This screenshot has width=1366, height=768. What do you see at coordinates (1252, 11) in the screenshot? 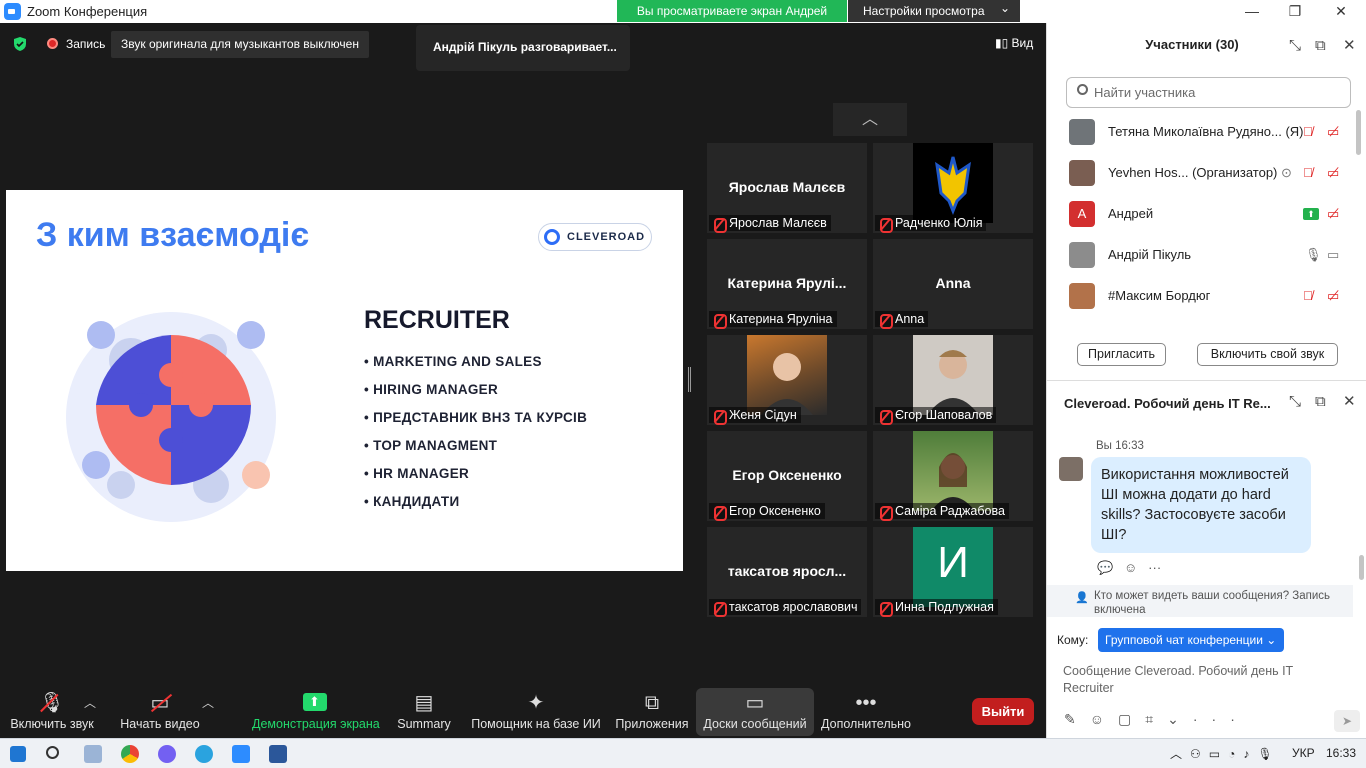
I see `minimize-button: —` at bounding box center [1252, 11].